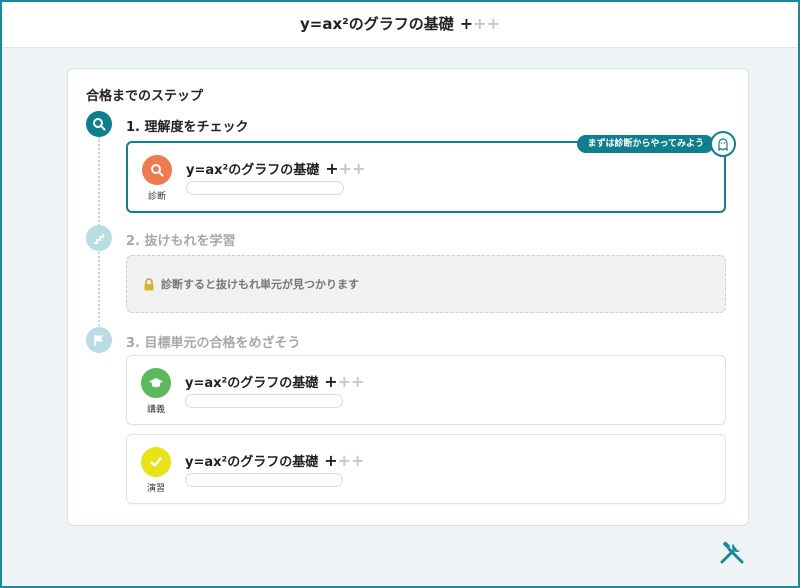 The height and width of the screenshot is (588, 800). I want to click on page-title: y=ax²のグラフの基礎, so click(377, 24).